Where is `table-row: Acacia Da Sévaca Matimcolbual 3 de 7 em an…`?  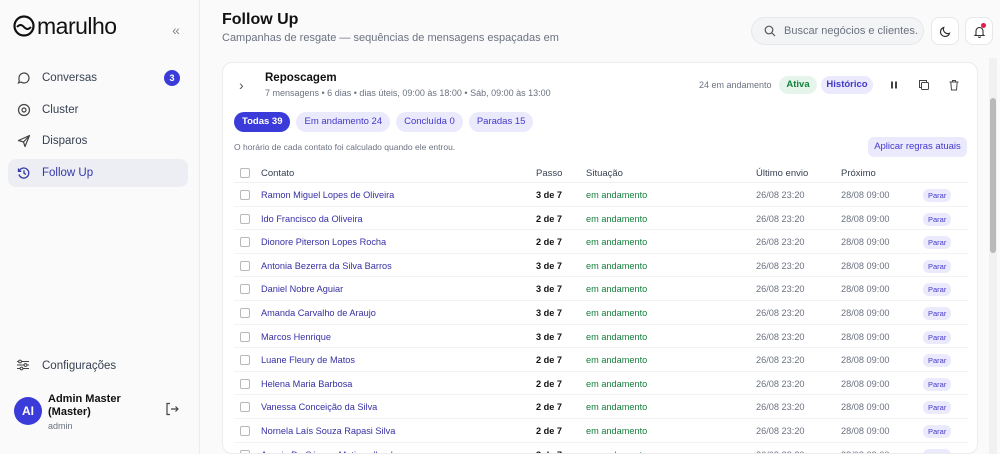
table-row: Acacia Da Sévaca Matimcolbual 3 de 7 em an… is located at coordinates (601, 448).